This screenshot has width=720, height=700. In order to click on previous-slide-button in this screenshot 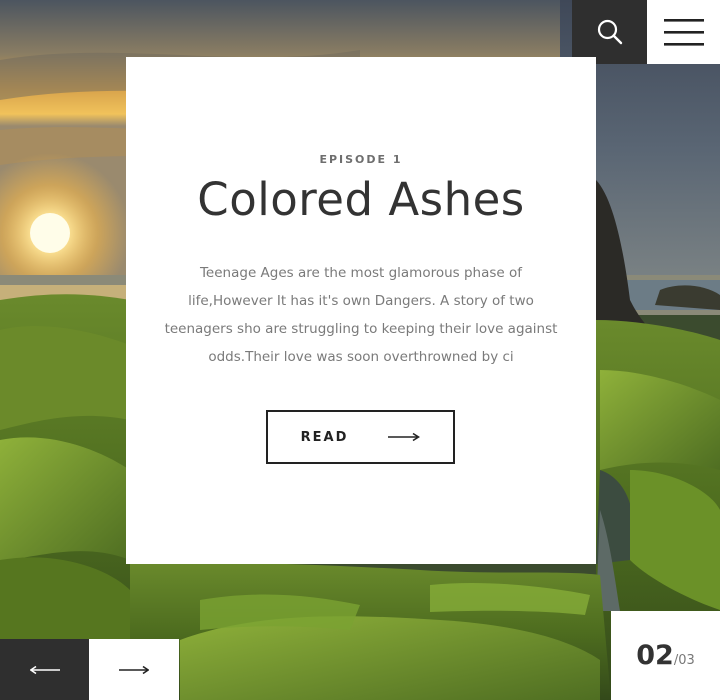, I will do `click(44, 669)`.